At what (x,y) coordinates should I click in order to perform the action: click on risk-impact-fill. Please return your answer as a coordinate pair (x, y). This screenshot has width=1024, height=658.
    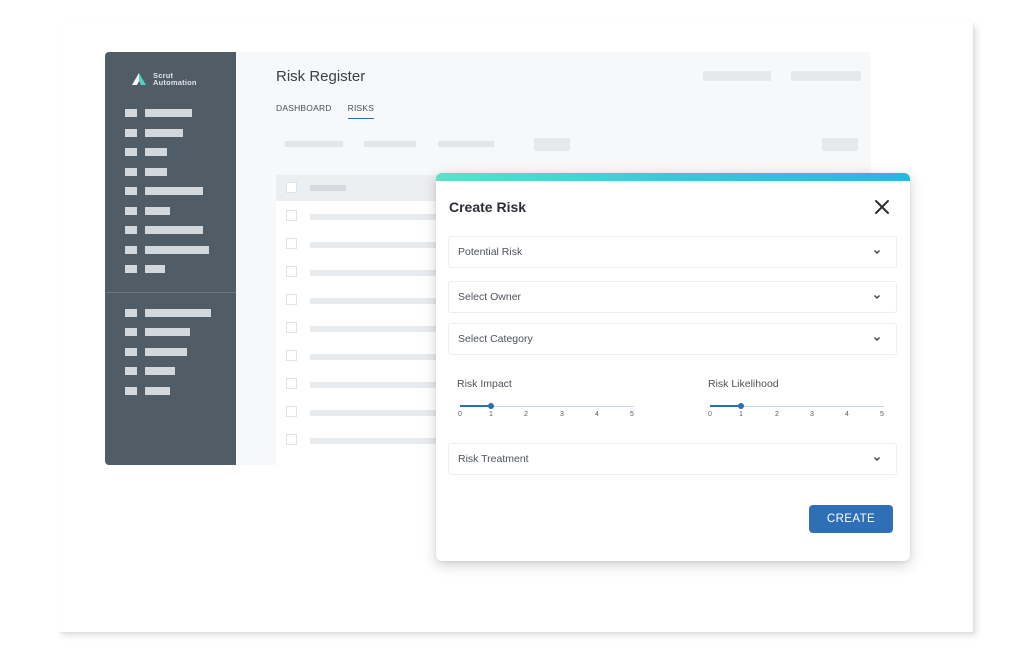
    Looking at the image, I should click on (475, 406).